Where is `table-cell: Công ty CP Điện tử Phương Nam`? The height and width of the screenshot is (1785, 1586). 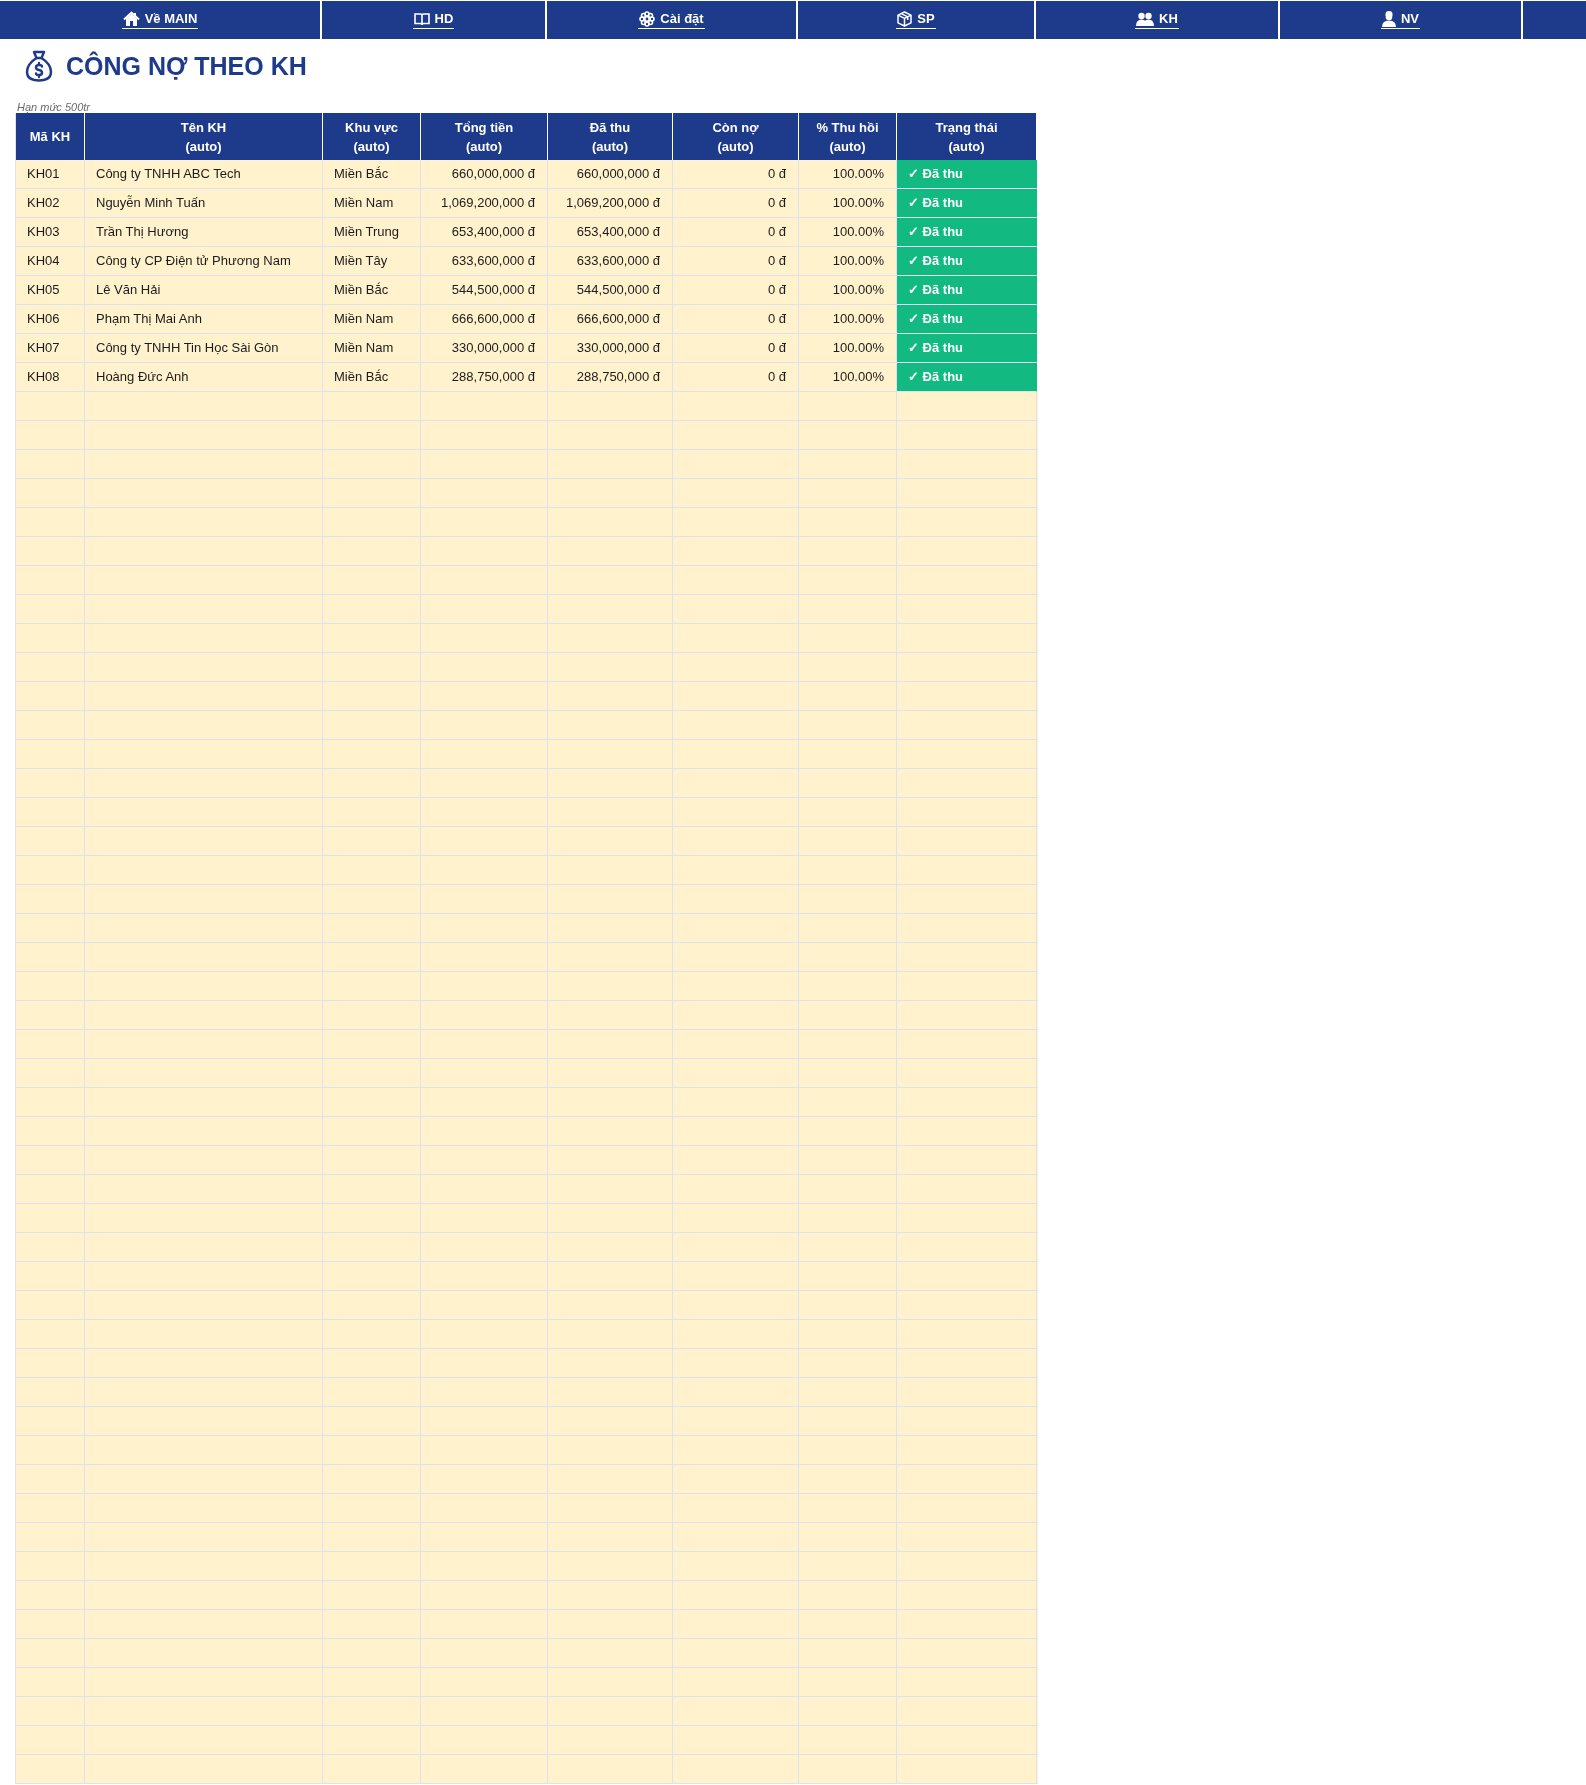
table-cell: Công ty CP Điện tử Phương Nam is located at coordinates (204, 261).